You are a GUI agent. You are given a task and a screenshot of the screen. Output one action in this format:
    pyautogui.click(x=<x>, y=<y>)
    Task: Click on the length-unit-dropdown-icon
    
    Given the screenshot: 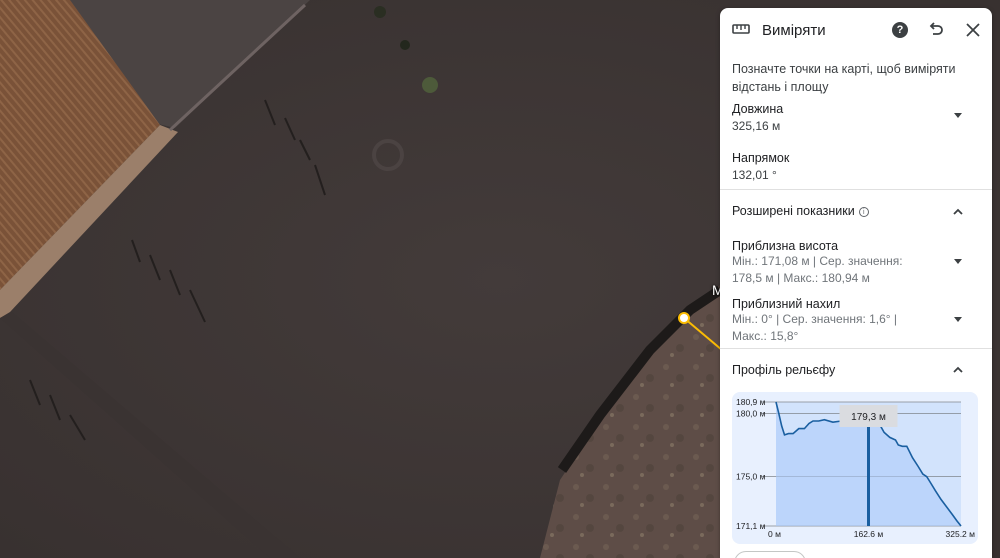 What is the action you would take?
    pyautogui.click(x=958, y=115)
    